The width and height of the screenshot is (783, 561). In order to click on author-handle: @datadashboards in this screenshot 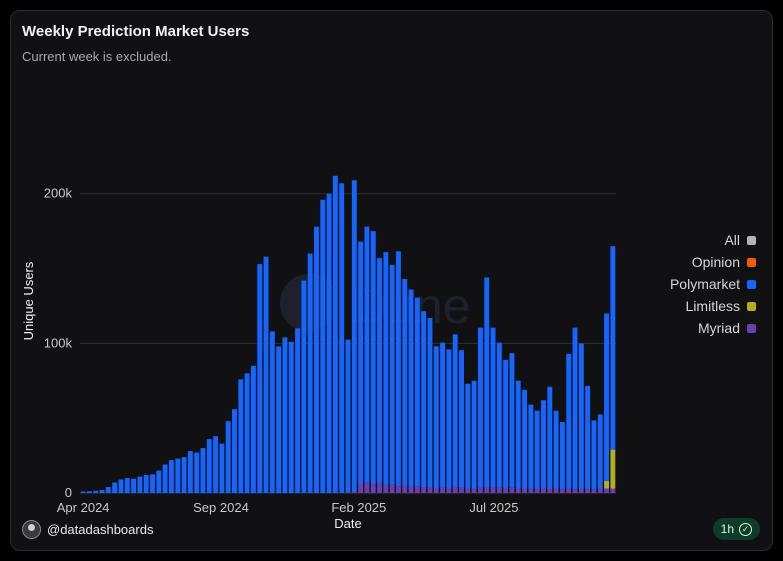, I will do `click(100, 529)`.